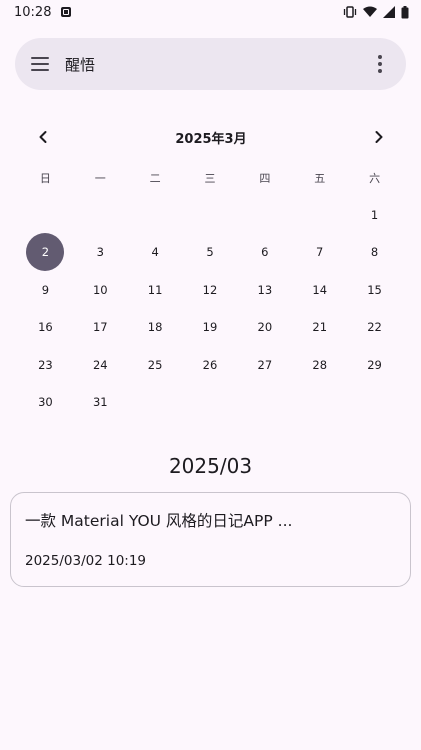 The image size is (421, 750). What do you see at coordinates (370, 11) in the screenshot?
I see `wifi-icon` at bounding box center [370, 11].